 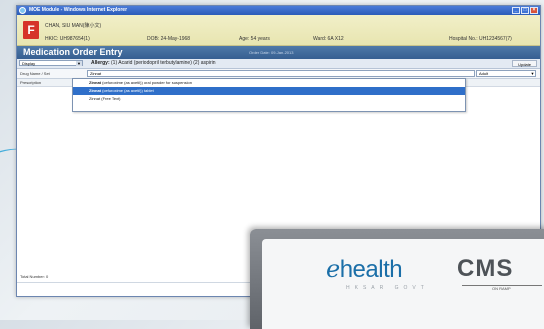 What do you see at coordinates (480, 39) in the screenshot?
I see `patient-hospital-no: Hospital No.: UH1234567(7)` at bounding box center [480, 39].